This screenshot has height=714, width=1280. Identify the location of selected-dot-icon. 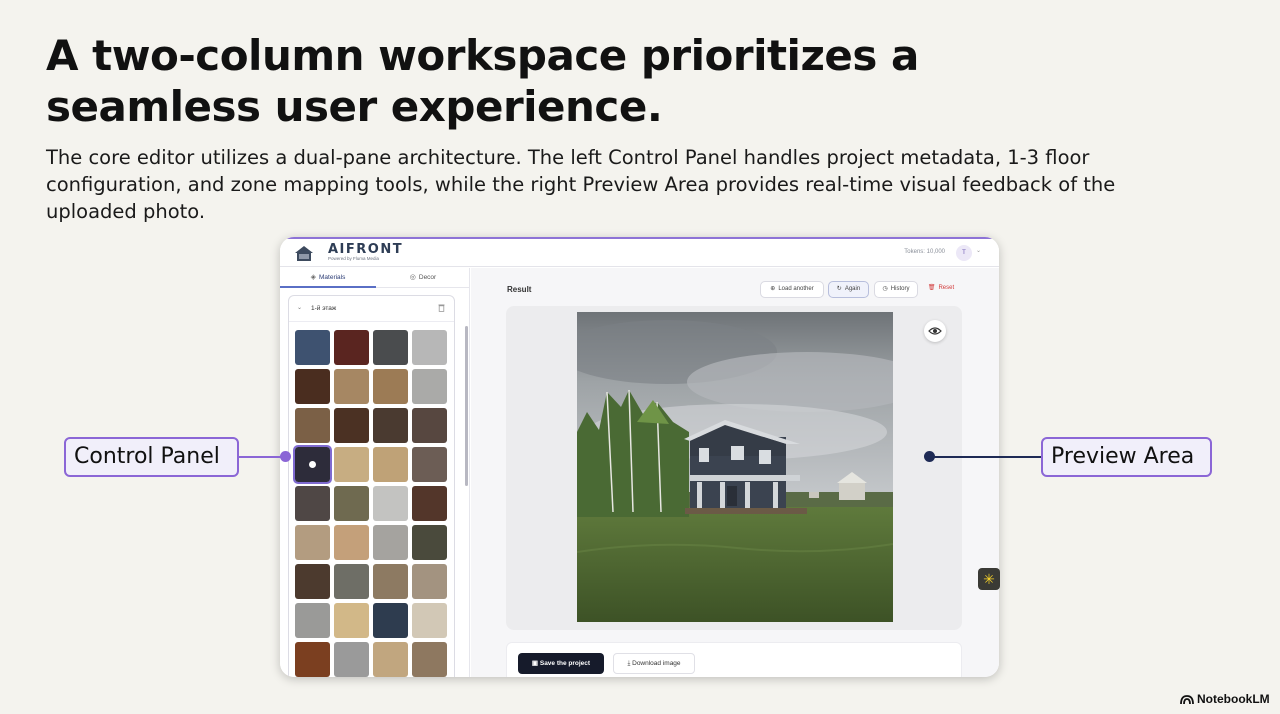
(312, 464).